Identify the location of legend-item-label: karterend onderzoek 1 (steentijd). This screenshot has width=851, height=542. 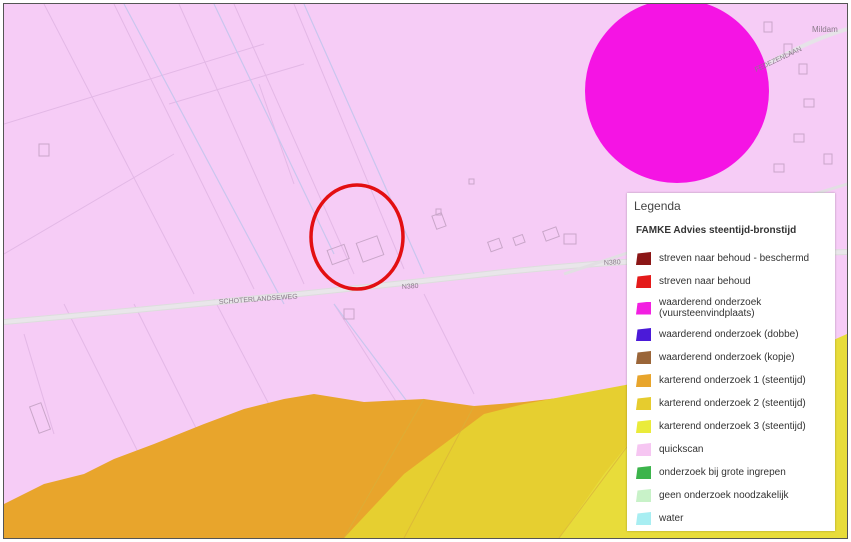
(732, 380).